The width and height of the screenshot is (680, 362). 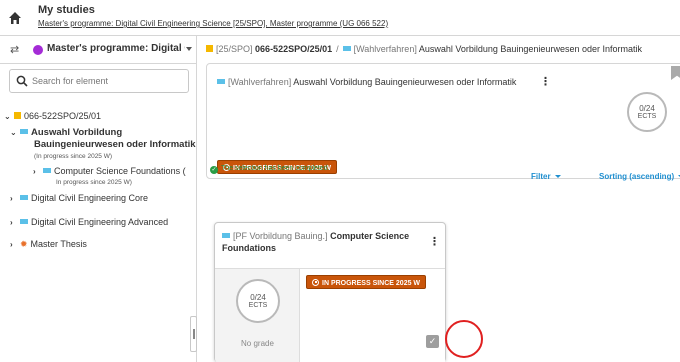 I want to click on filter-dropdown: Filter, so click(x=546, y=176).